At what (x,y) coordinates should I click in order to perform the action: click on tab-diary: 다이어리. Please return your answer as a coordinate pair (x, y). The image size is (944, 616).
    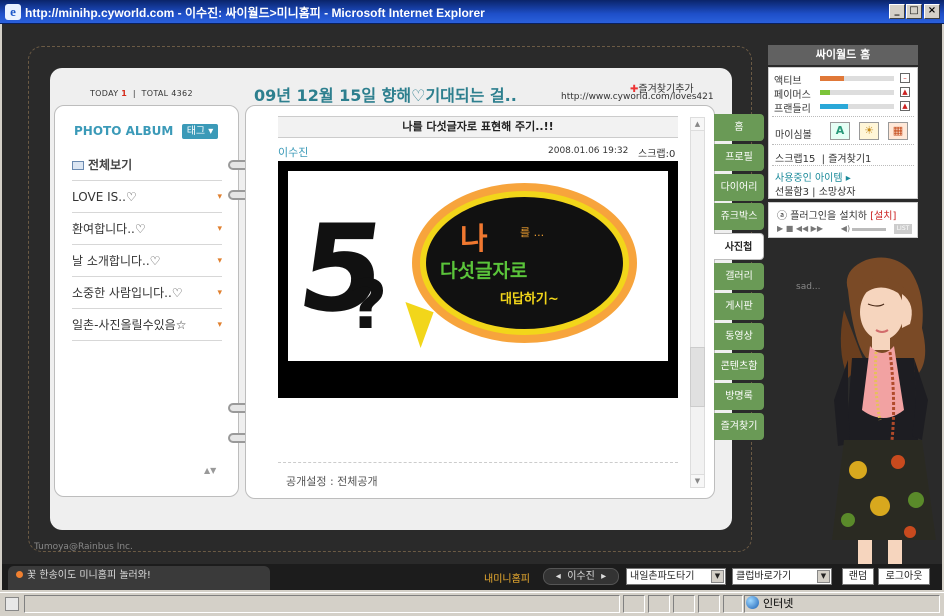
    Looking at the image, I should click on (739, 187).